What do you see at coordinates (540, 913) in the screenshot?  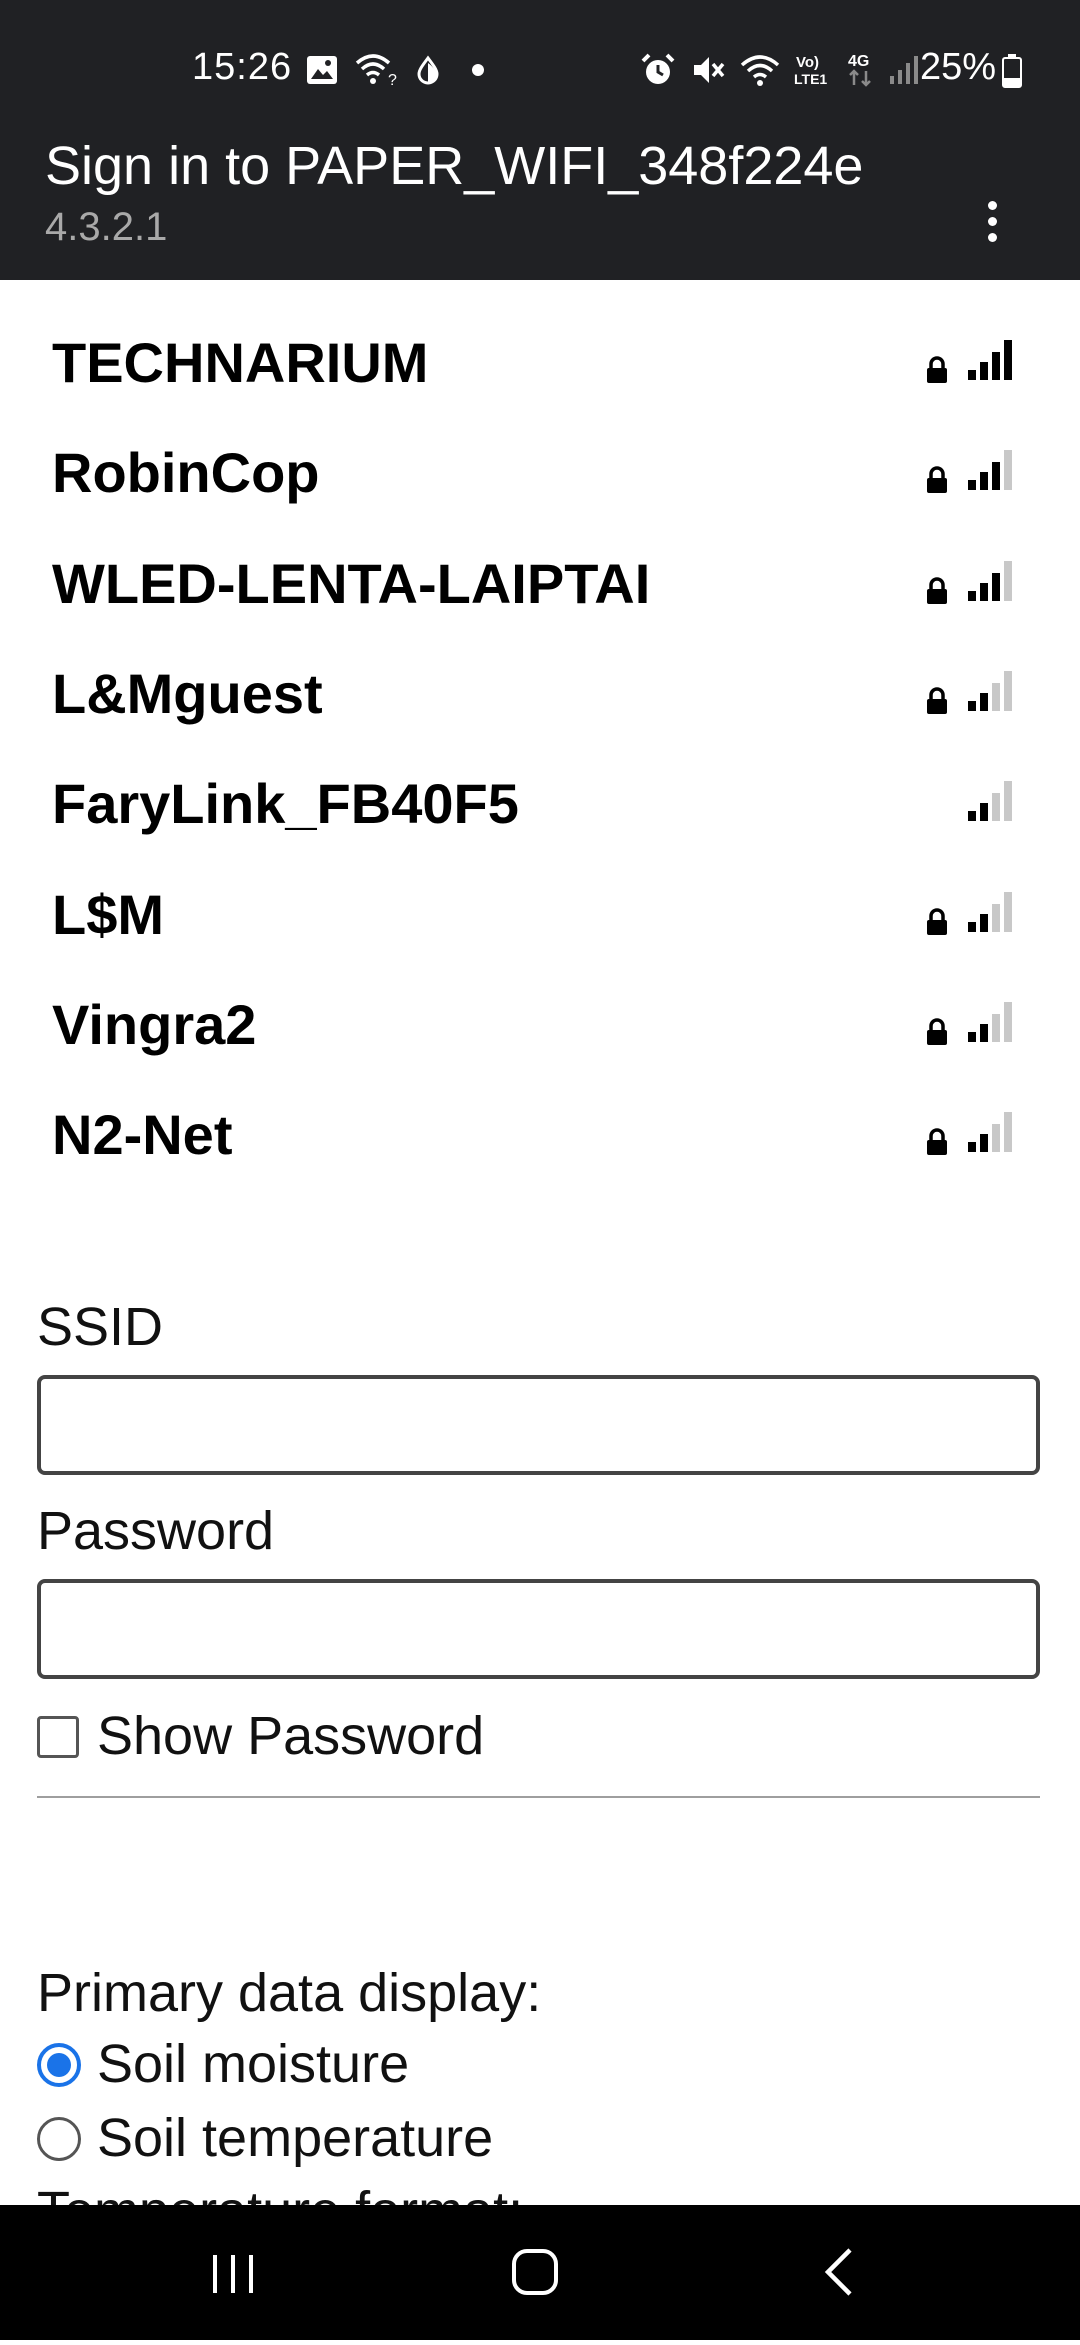 I see `network-row: L$M` at bounding box center [540, 913].